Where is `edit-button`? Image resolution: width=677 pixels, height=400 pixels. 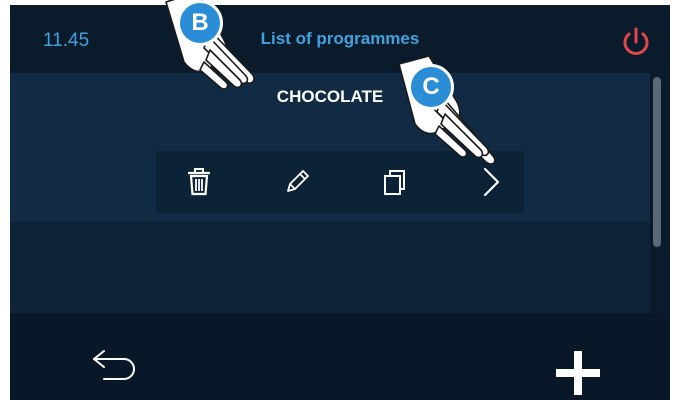
edit-button is located at coordinates (297, 182).